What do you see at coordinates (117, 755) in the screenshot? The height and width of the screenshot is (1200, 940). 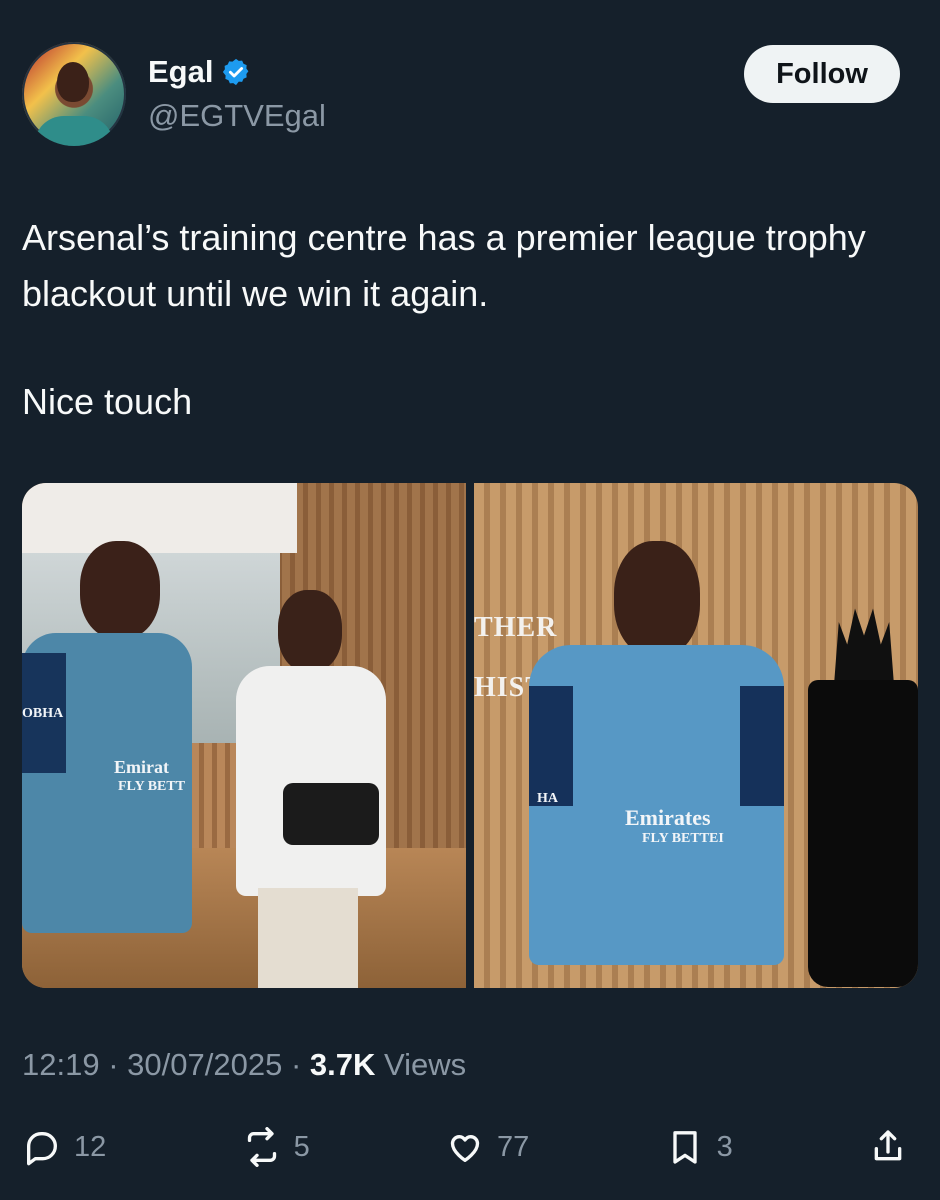 I see `player-left: Emirat FLY BETT OBHA` at bounding box center [117, 755].